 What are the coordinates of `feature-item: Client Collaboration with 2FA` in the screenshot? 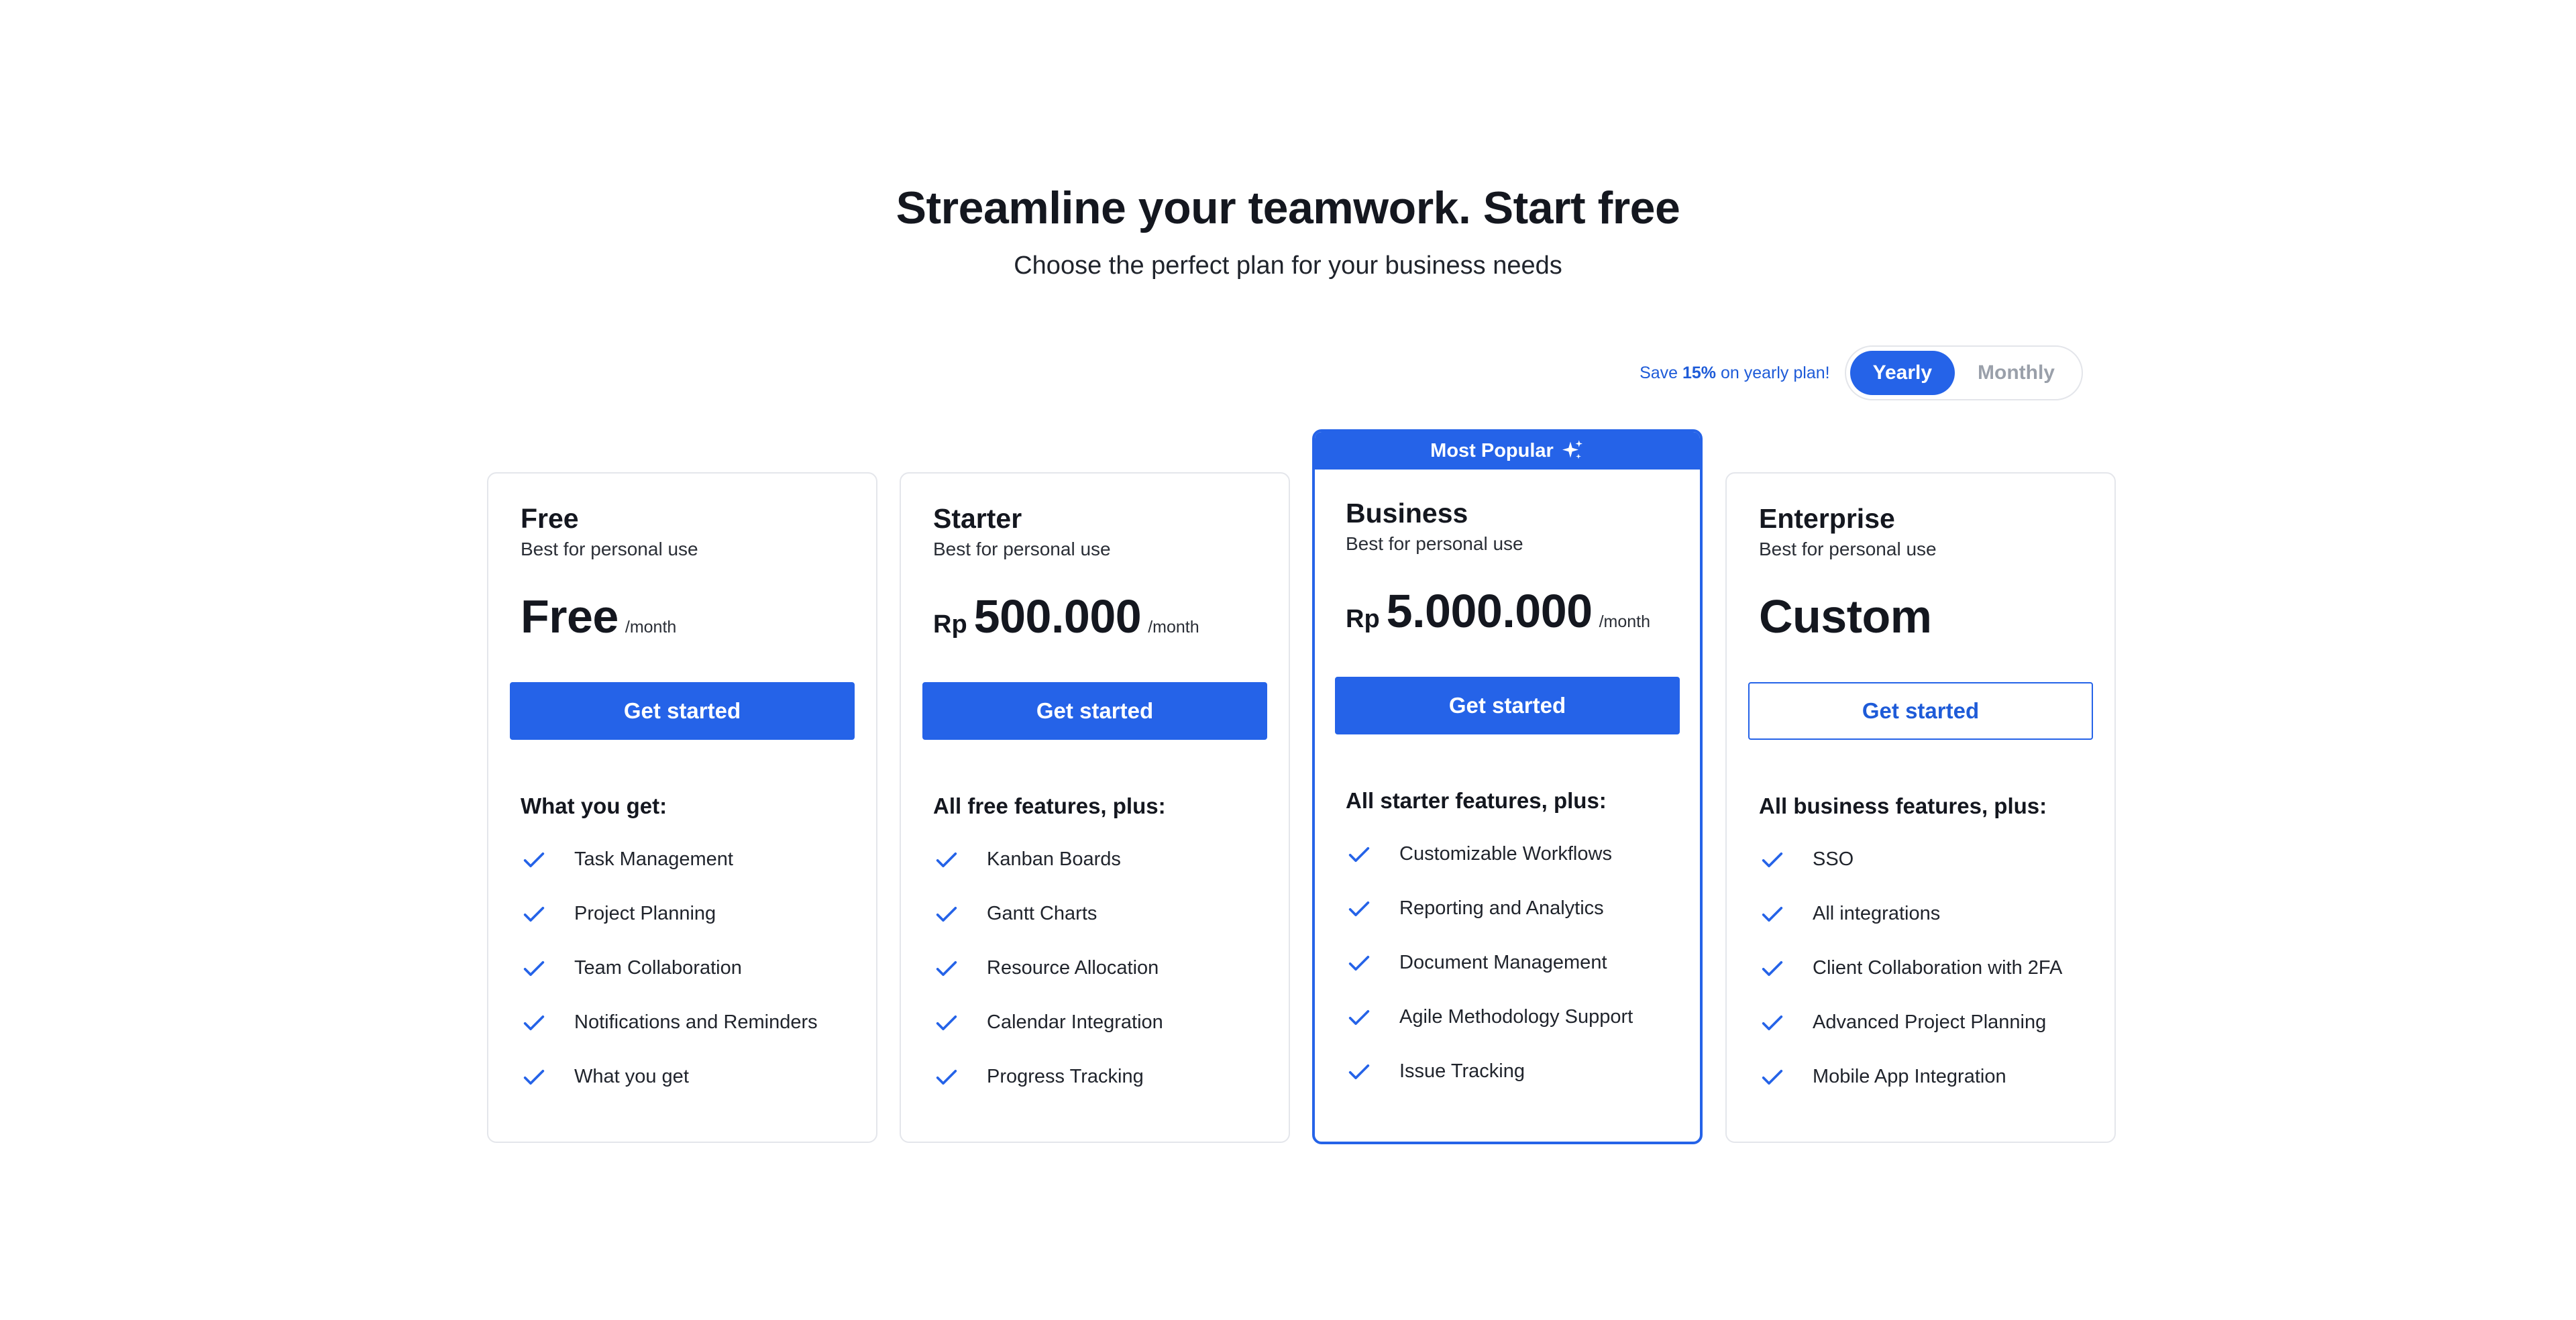 It's located at (1926, 968).